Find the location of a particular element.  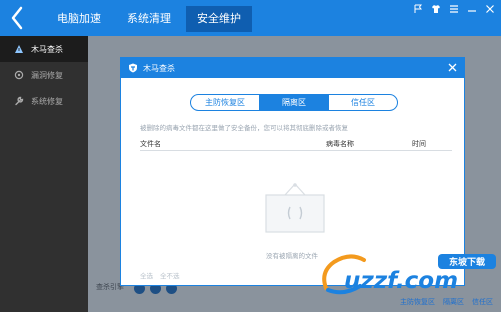

menu-icon is located at coordinates (454, 9).